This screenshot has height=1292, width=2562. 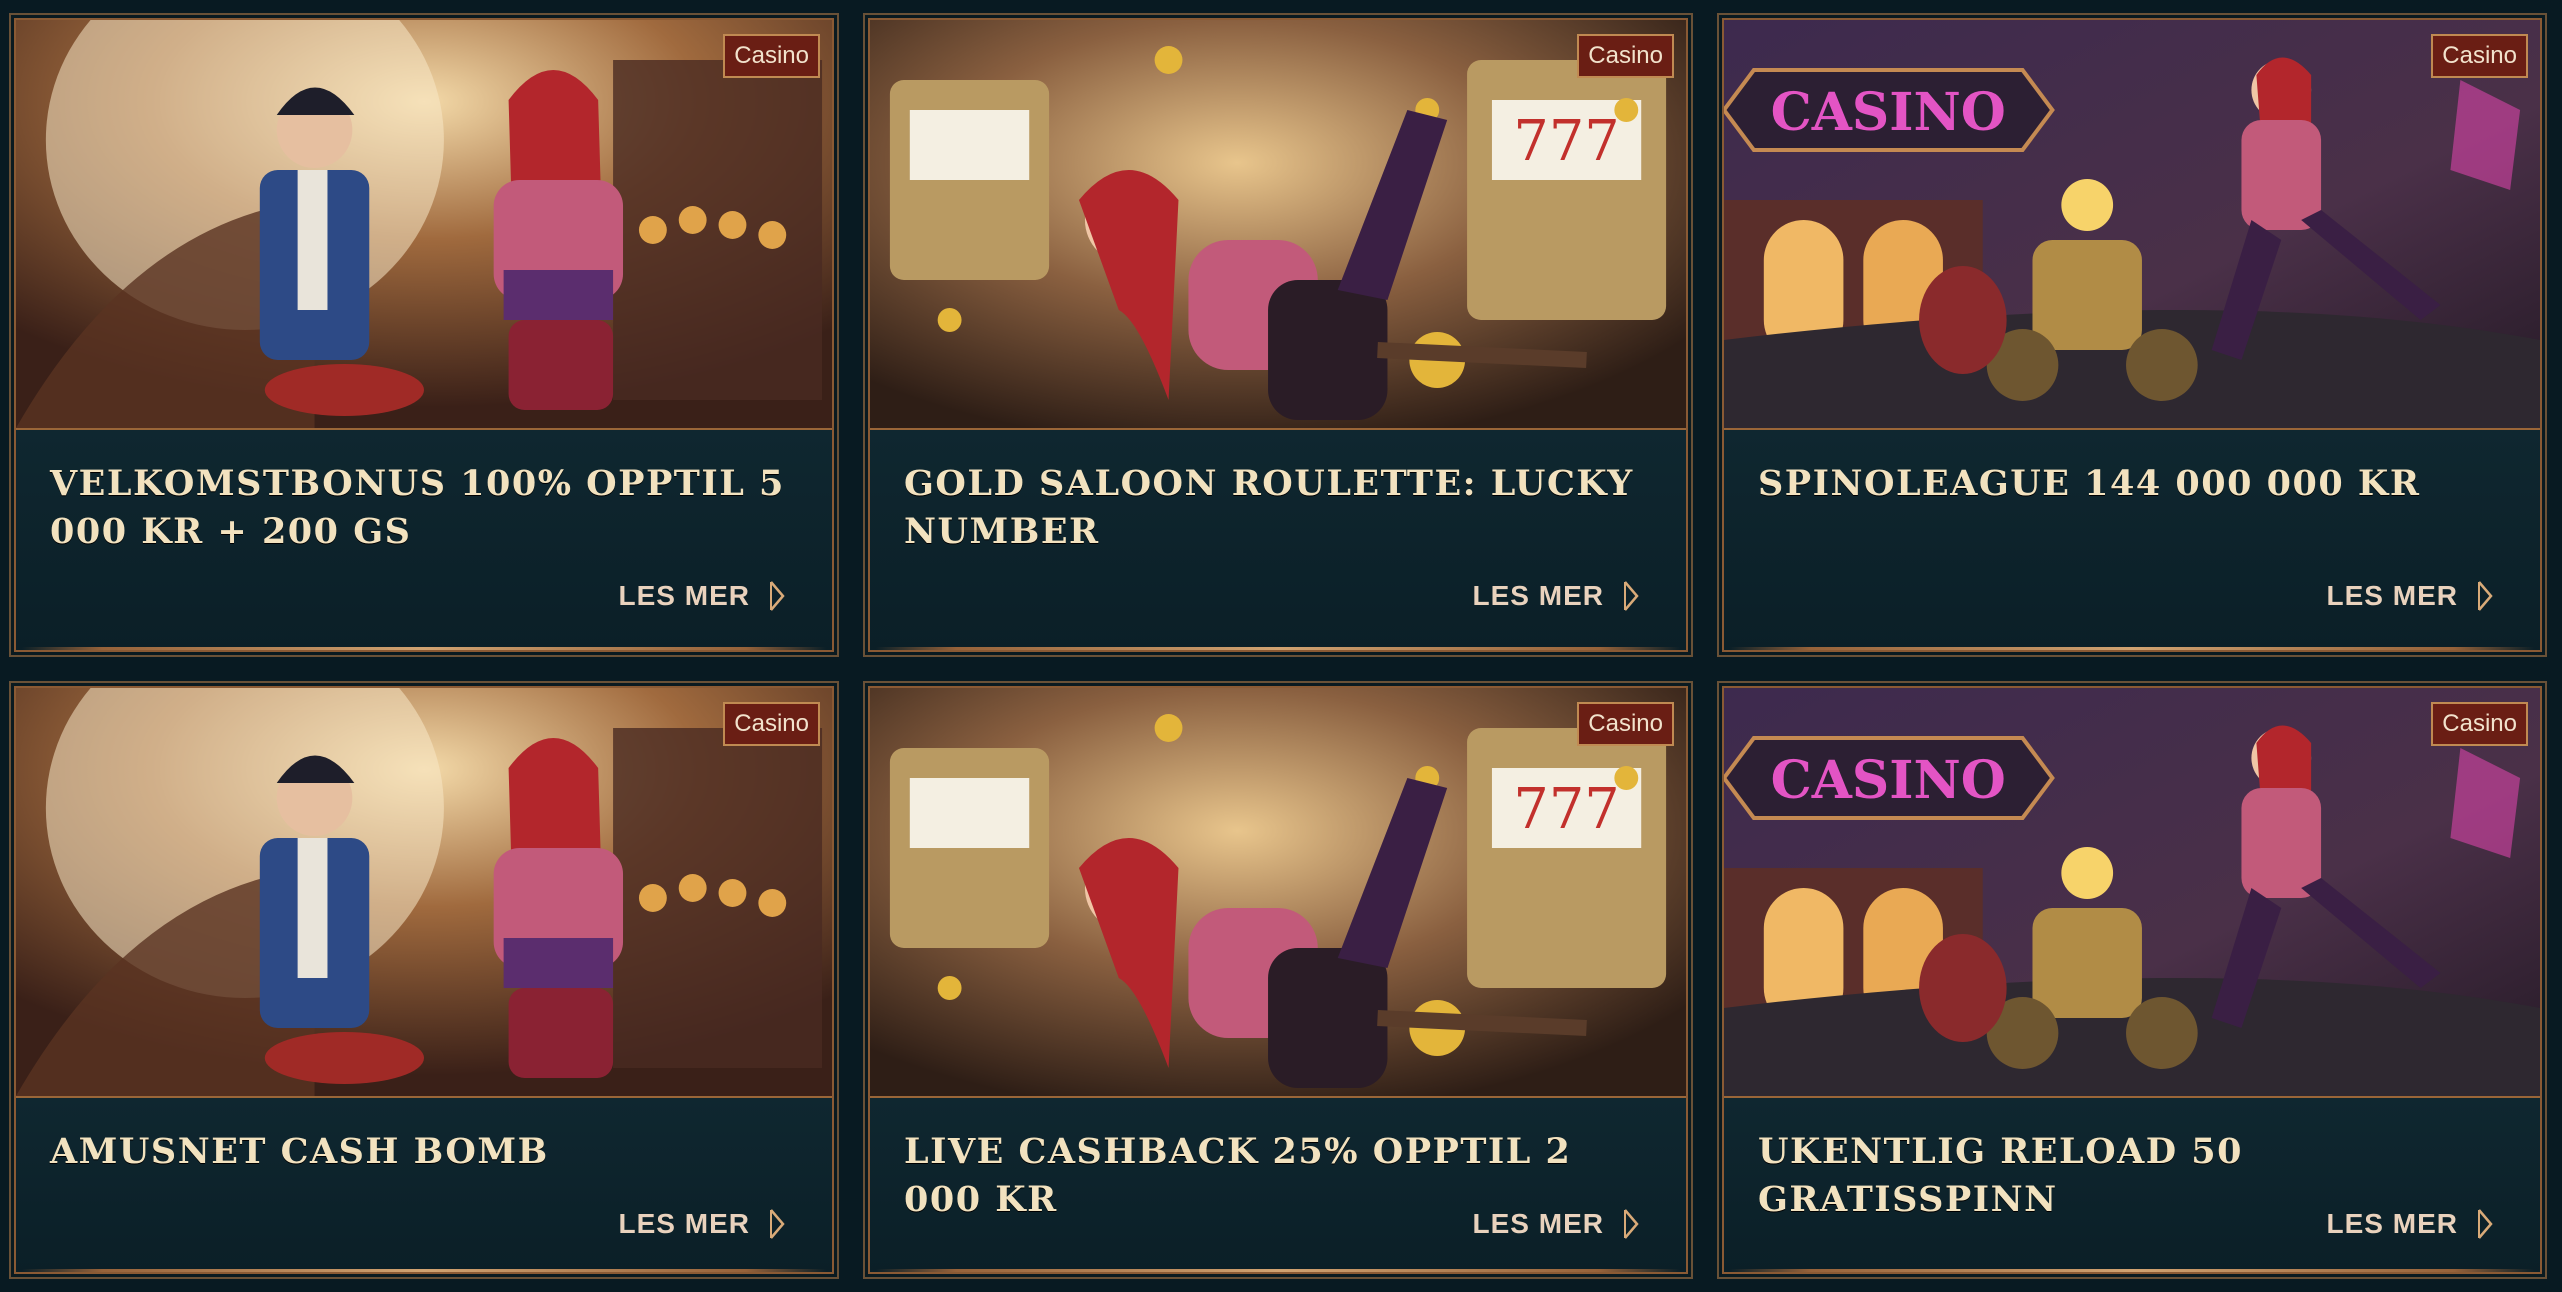 What do you see at coordinates (1269, 507) in the screenshot?
I see `promo-title: GOLD SALOON ROULETTE: LUCKY NUMBER` at bounding box center [1269, 507].